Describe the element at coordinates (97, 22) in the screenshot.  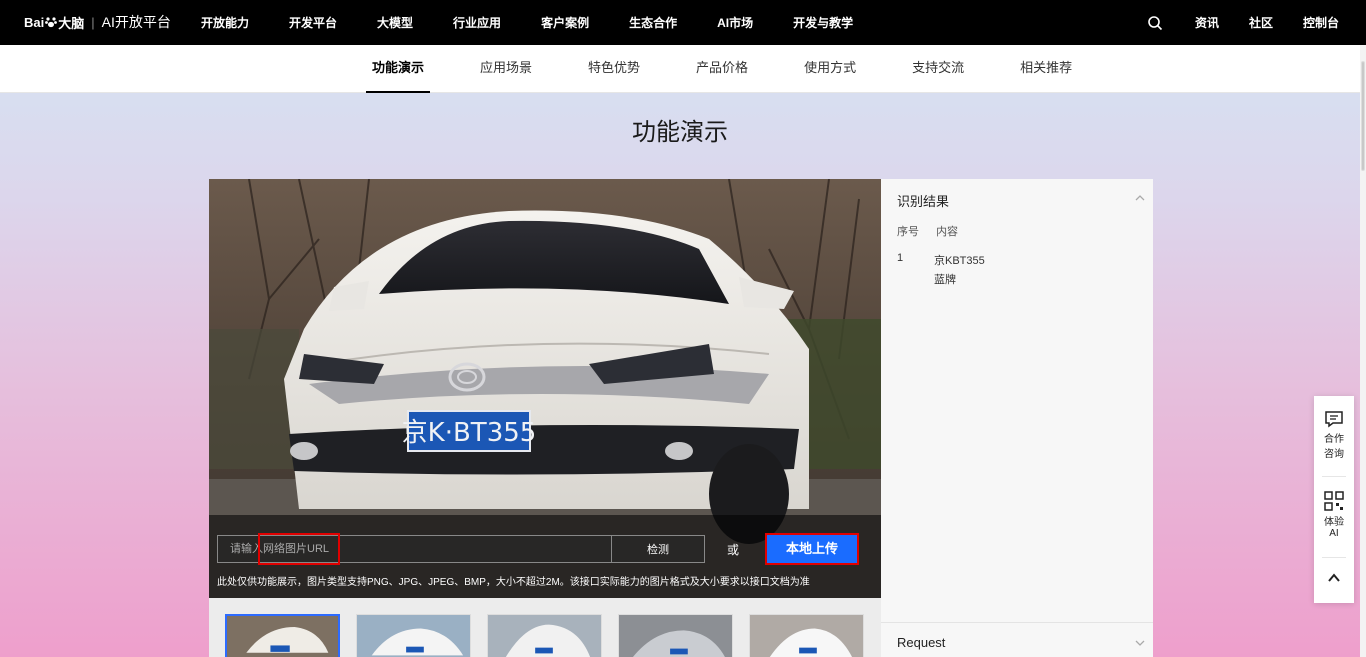
I see `baidu-ai-logo: Bai 大脑 | AI开放平台` at that location.